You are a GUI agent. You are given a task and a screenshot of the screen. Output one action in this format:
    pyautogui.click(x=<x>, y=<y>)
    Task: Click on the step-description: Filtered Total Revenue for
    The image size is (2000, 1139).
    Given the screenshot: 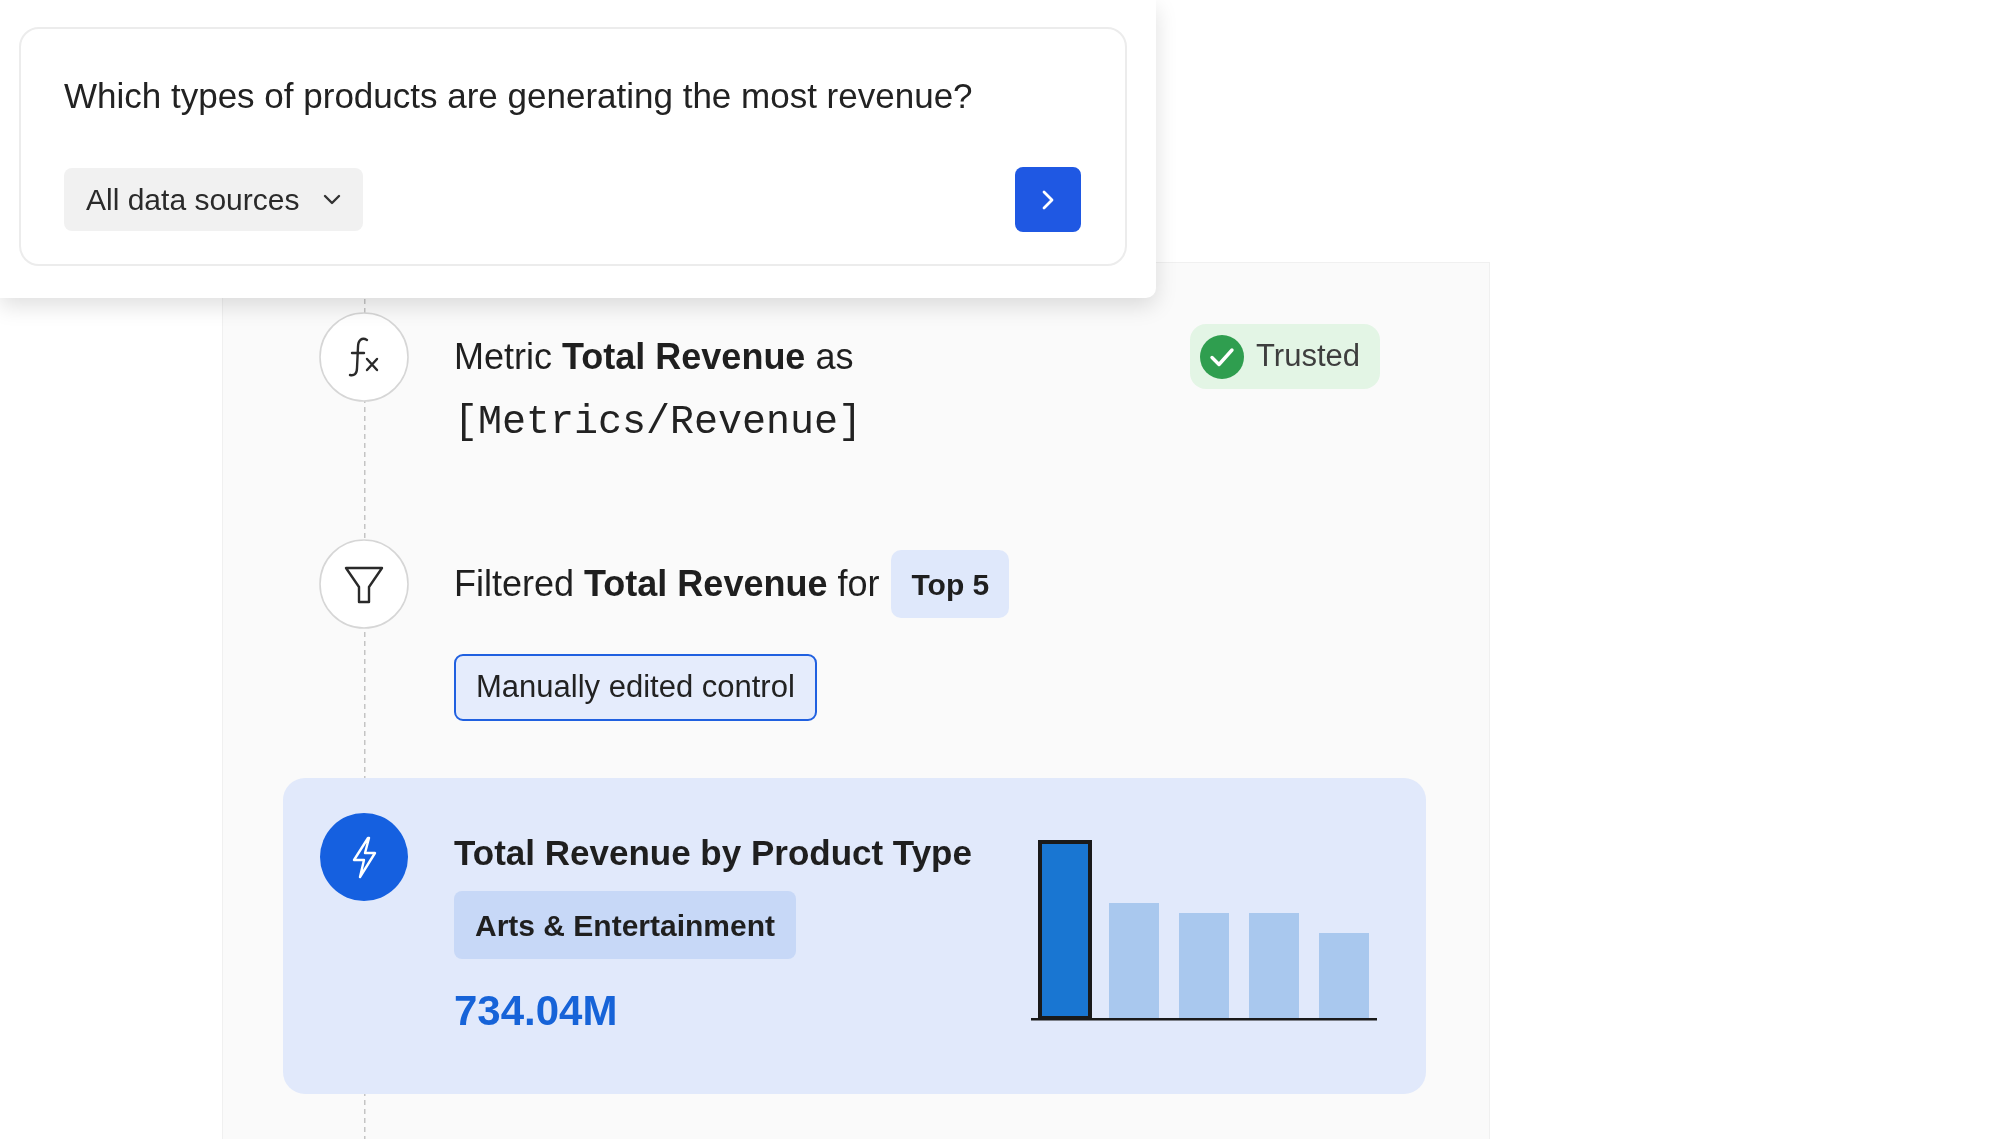 What is the action you would take?
    pyautogui.click(x=667, y=584)
    